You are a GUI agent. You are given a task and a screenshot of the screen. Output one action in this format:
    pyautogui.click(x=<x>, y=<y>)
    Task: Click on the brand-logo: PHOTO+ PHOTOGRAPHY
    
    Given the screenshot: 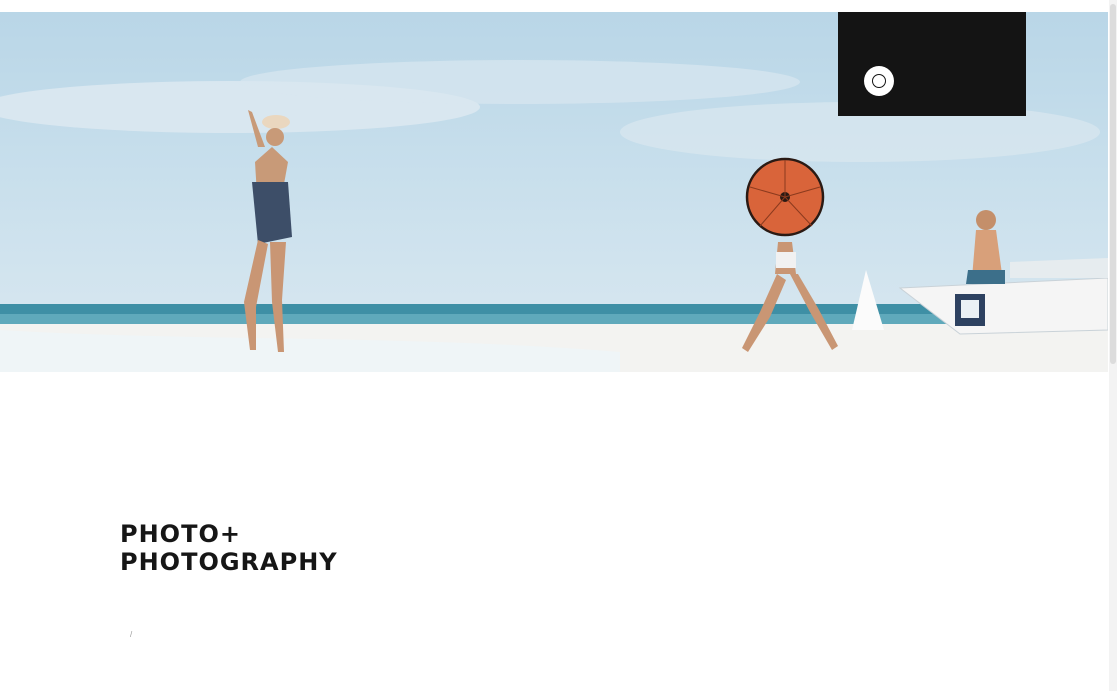 What is the action you would take?
    pyautogui.click(x=229, y=548)
    